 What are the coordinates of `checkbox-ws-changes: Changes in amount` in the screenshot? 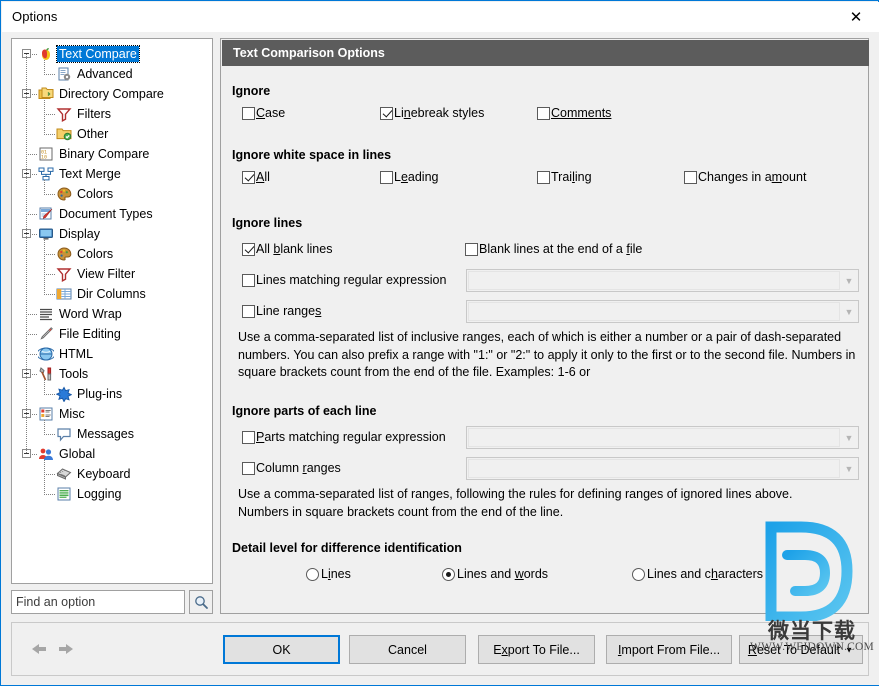 It's located at (745, 177).